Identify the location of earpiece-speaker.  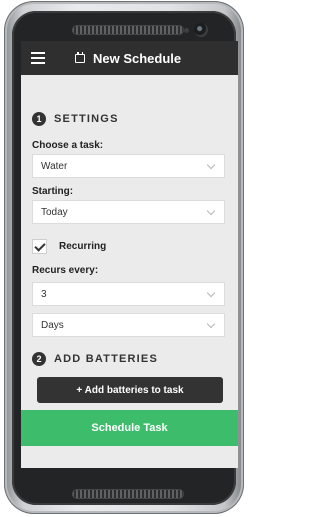
(128, 30).